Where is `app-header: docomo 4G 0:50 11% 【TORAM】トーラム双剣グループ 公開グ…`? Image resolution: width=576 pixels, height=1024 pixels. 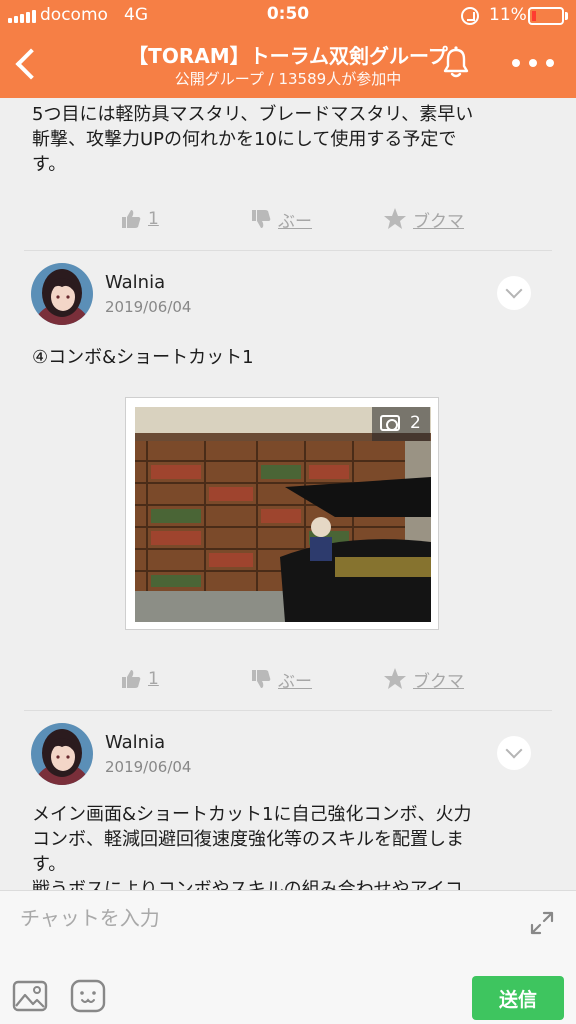 app-header: docomo 4G 0:50 11% 【TORAM】トーラム双剣グループ 公開グ… is located at coordinates (288, 49).